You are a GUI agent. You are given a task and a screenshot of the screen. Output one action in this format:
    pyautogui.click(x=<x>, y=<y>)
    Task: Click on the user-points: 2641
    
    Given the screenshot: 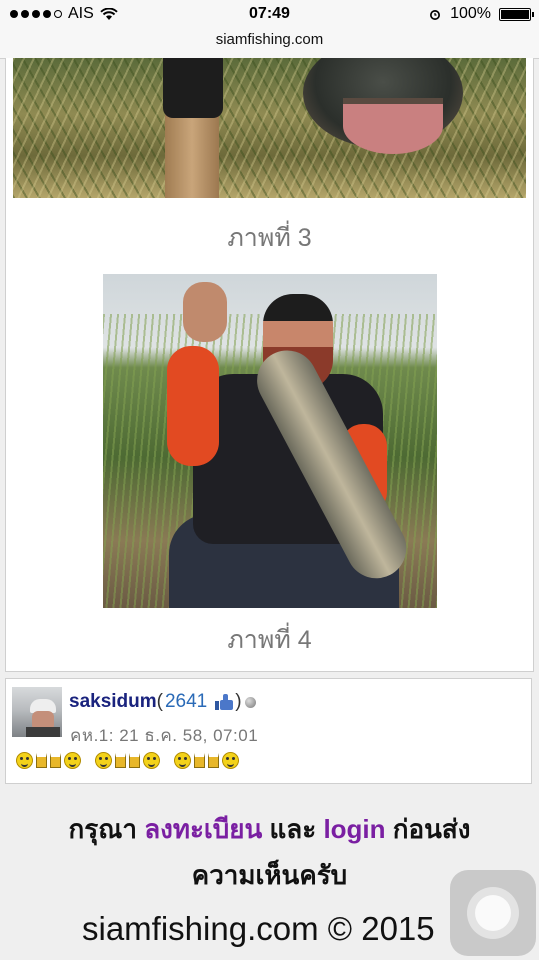 What is the action you would take?
    pyautogui.click(x=186, y=701)
    